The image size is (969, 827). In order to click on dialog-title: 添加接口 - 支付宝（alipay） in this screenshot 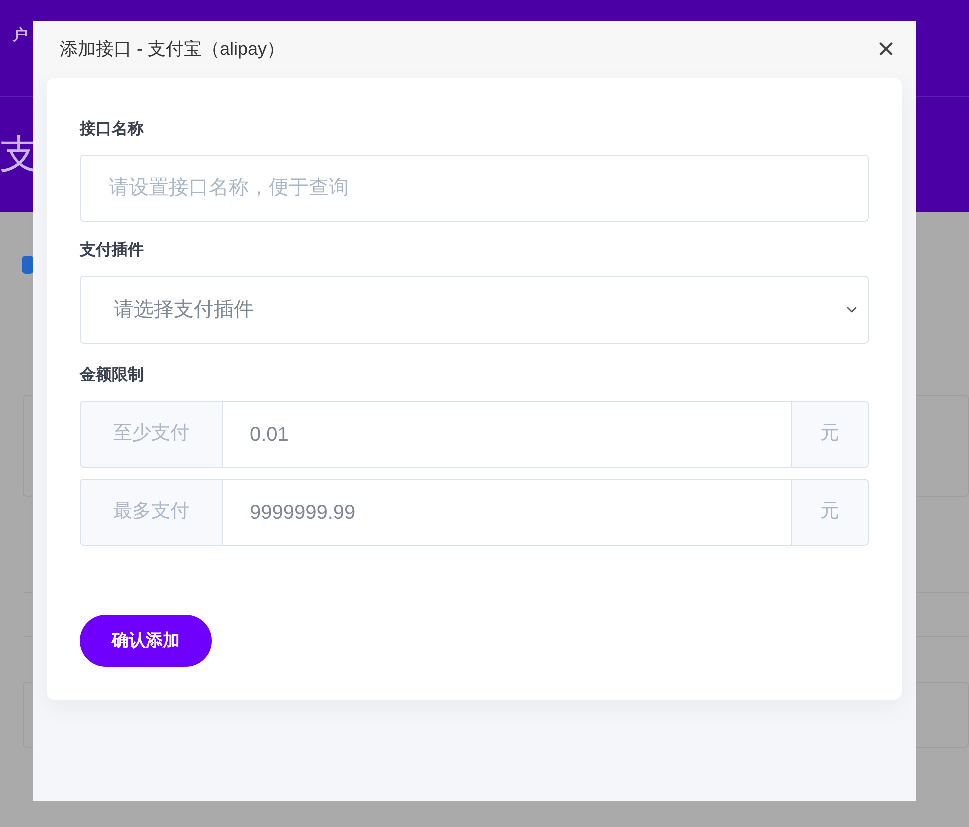, I will do `click(173, 49)`.